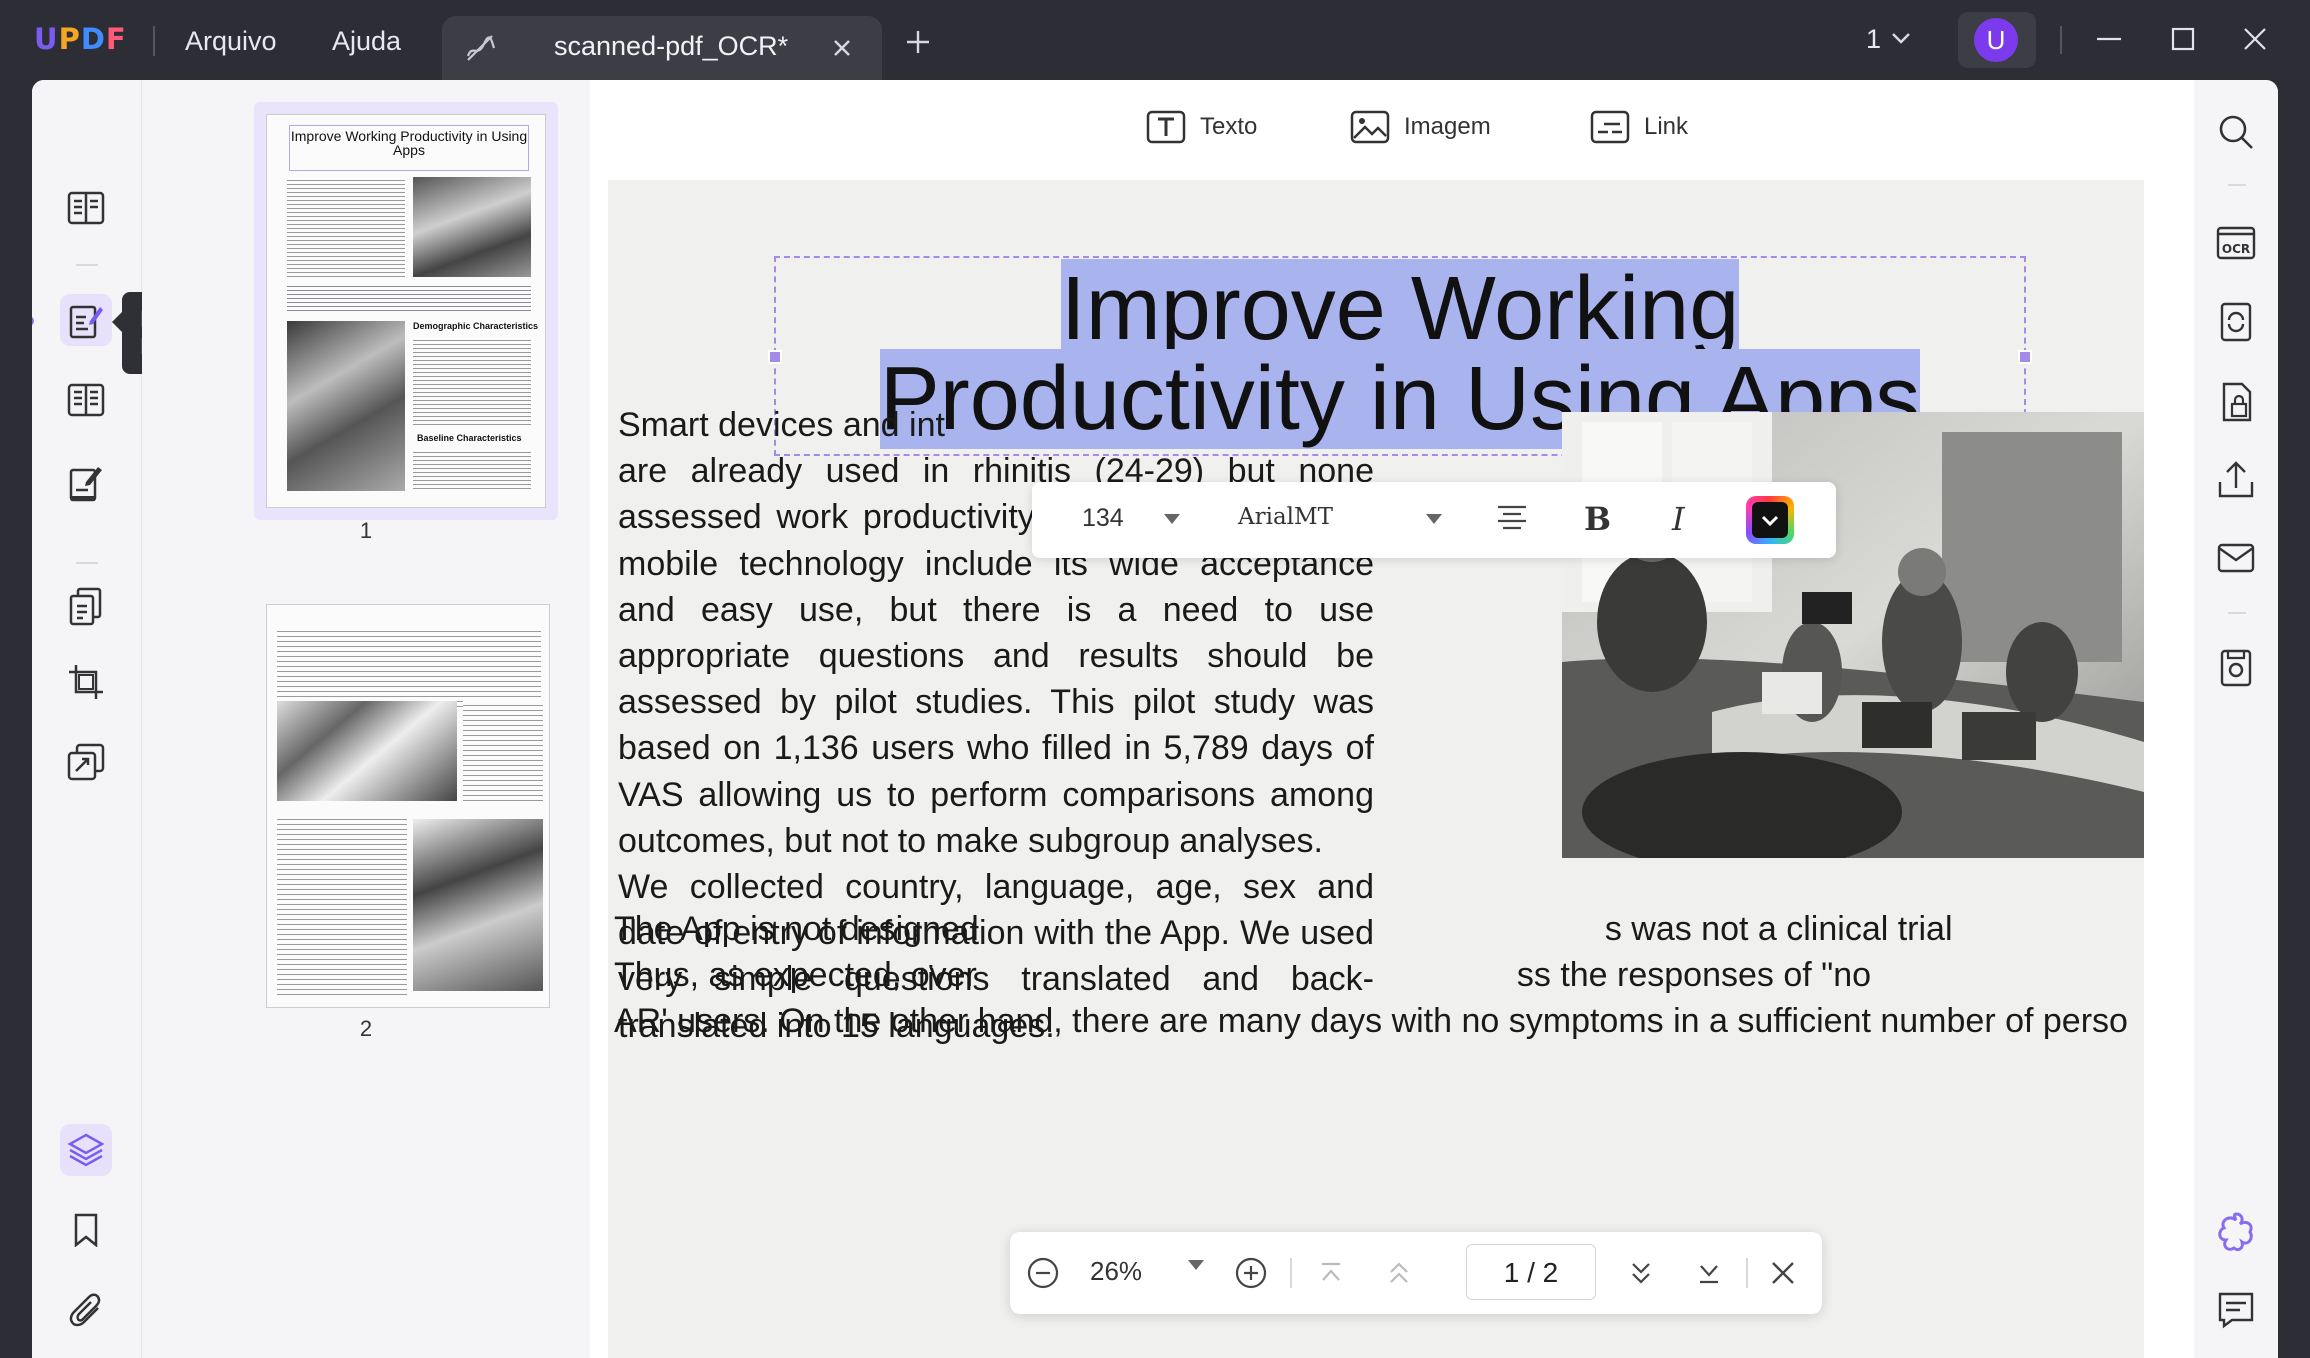  What do you see at coordinates (86, 1310) in the screenshot?
I see `attachment-tool` at bounding box center [86, 1310].